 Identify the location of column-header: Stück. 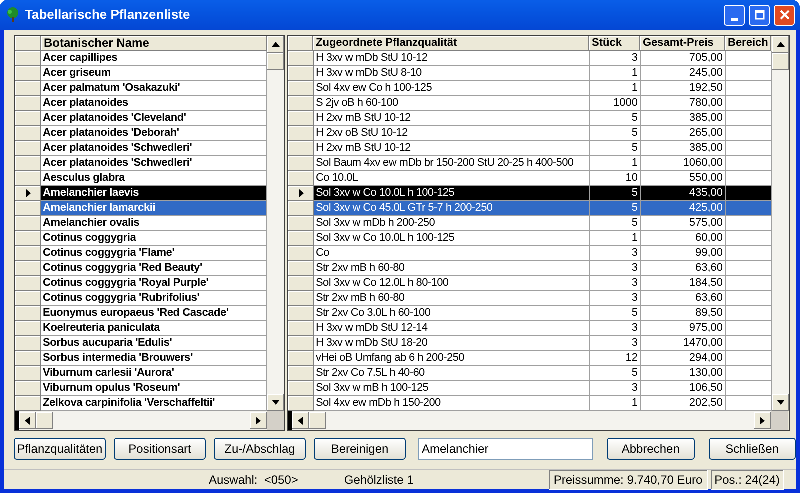
(614, 43).